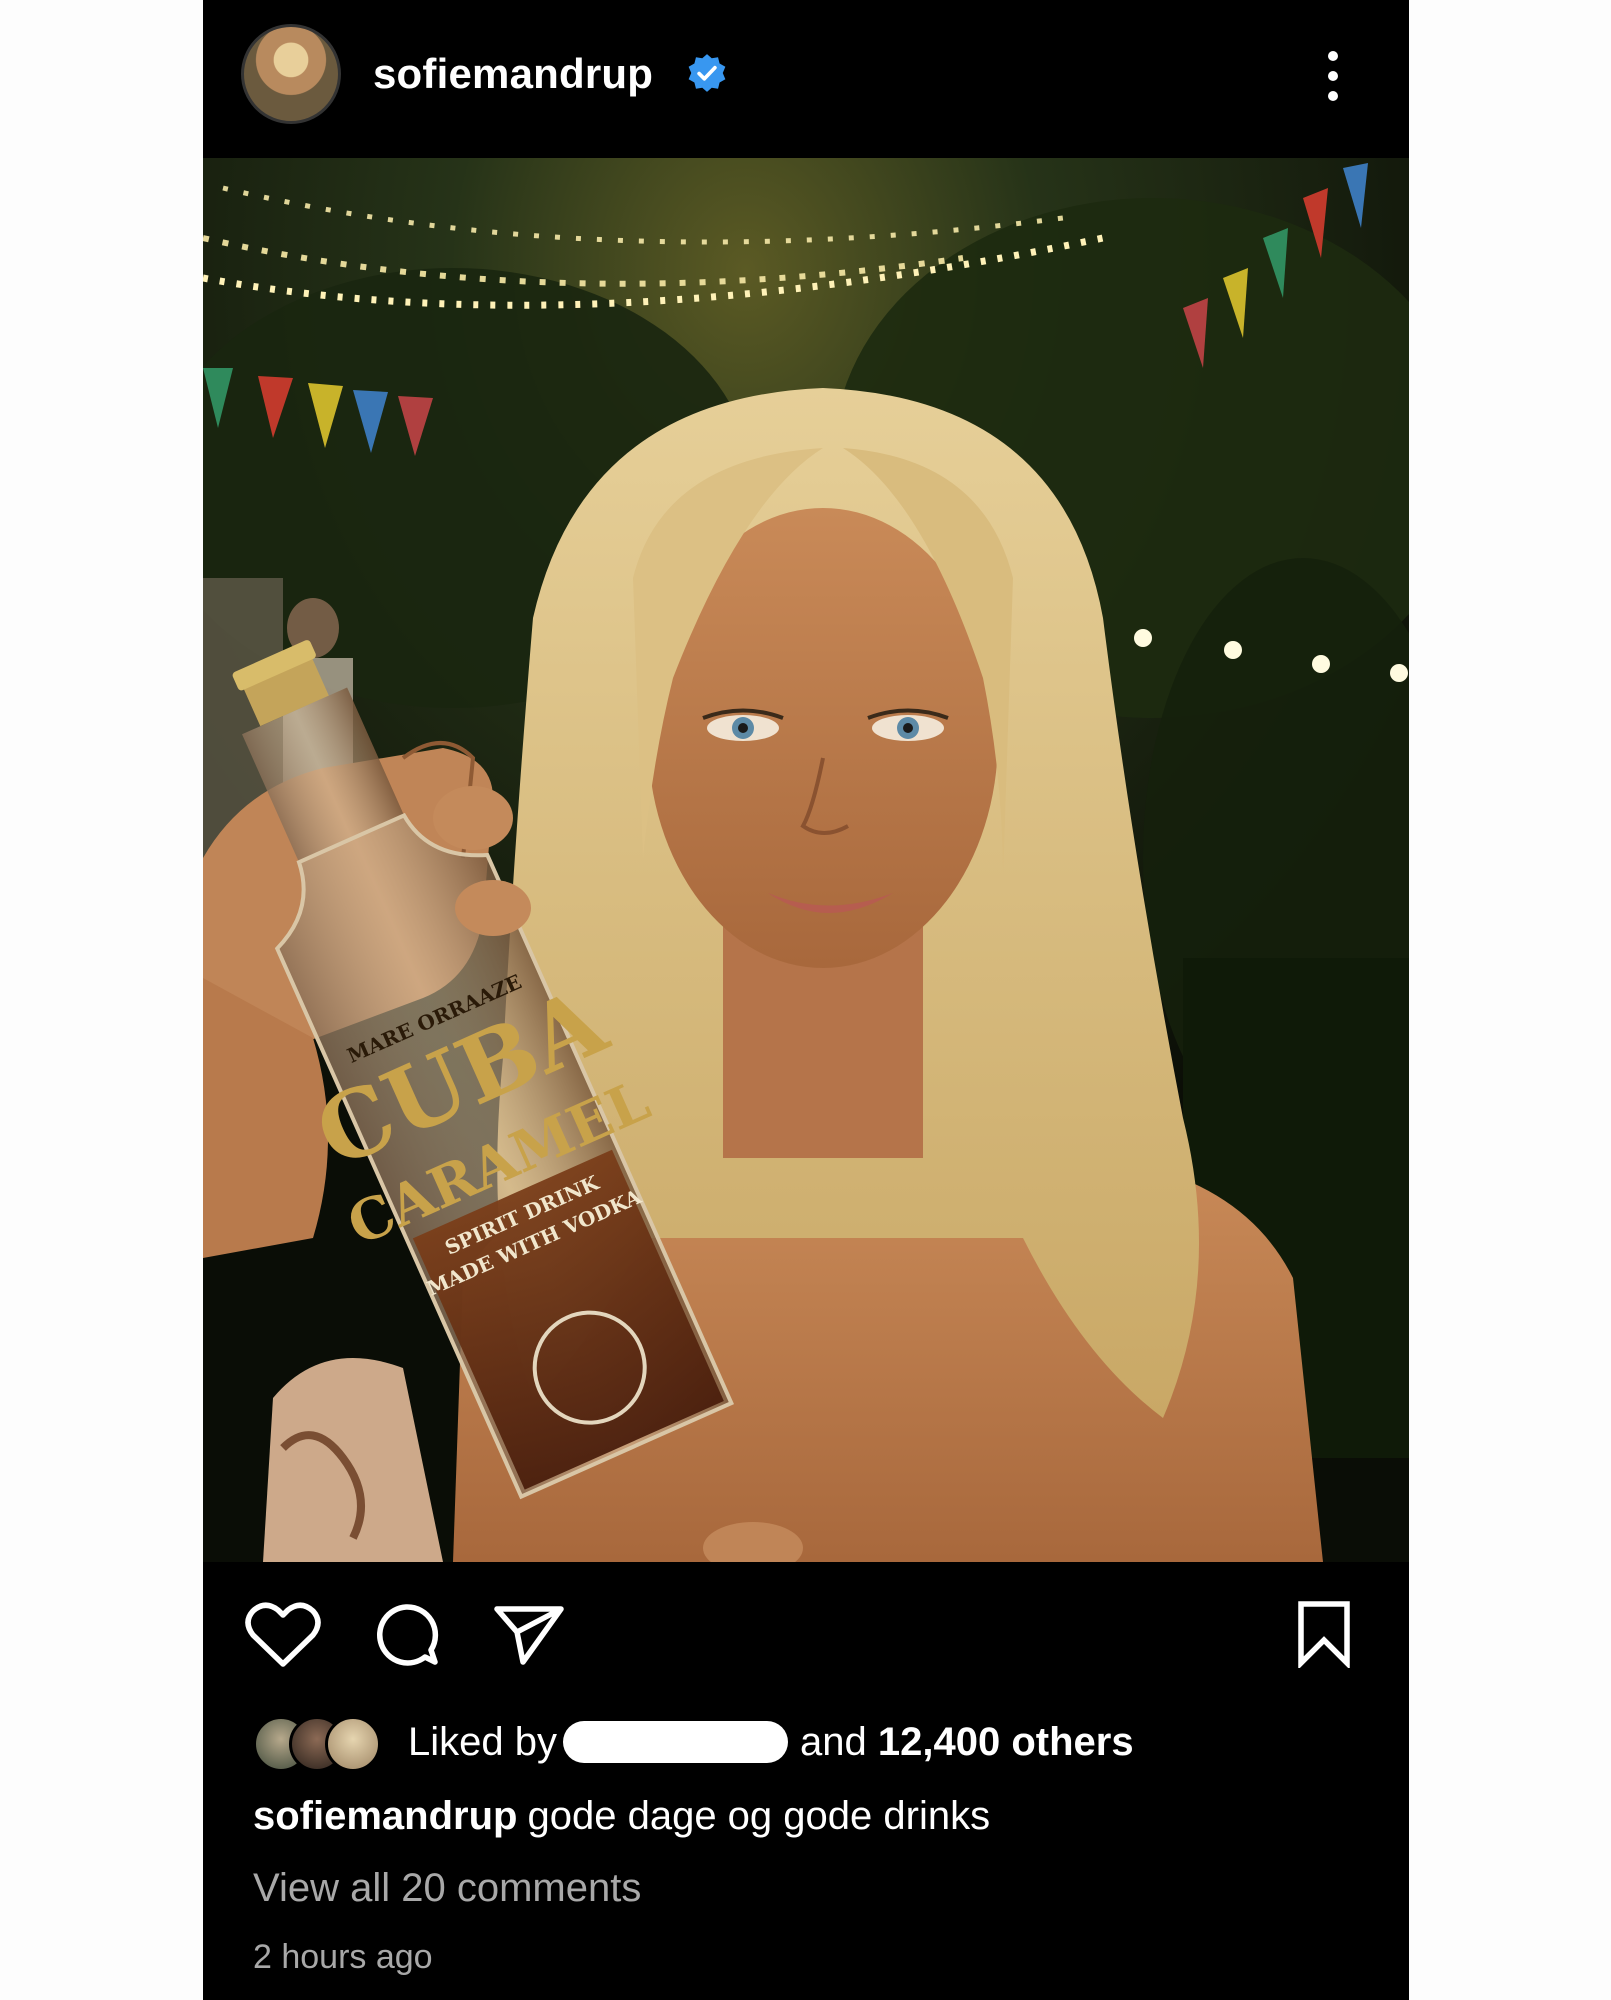 This screenshot has width=1611, height=2000. I want to click on send-icon, so click(529, 1635).